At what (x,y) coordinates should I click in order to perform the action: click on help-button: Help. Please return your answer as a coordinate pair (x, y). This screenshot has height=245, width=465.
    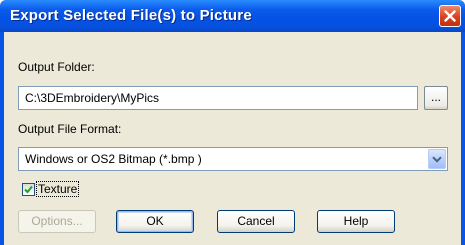
    Looking at the image, I should click on (356, 221).